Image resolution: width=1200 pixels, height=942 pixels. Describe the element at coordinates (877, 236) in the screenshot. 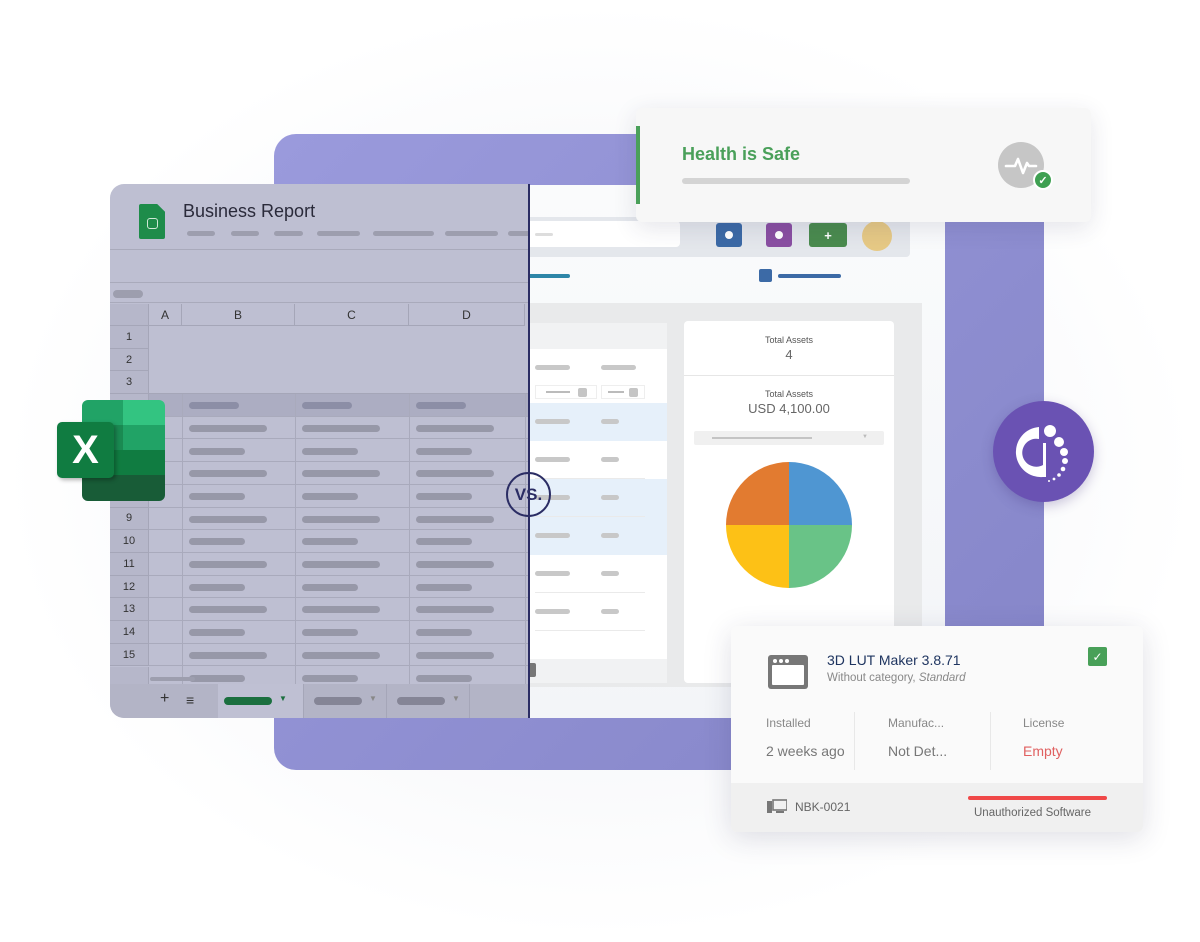

I see `user-avatar` at that location.